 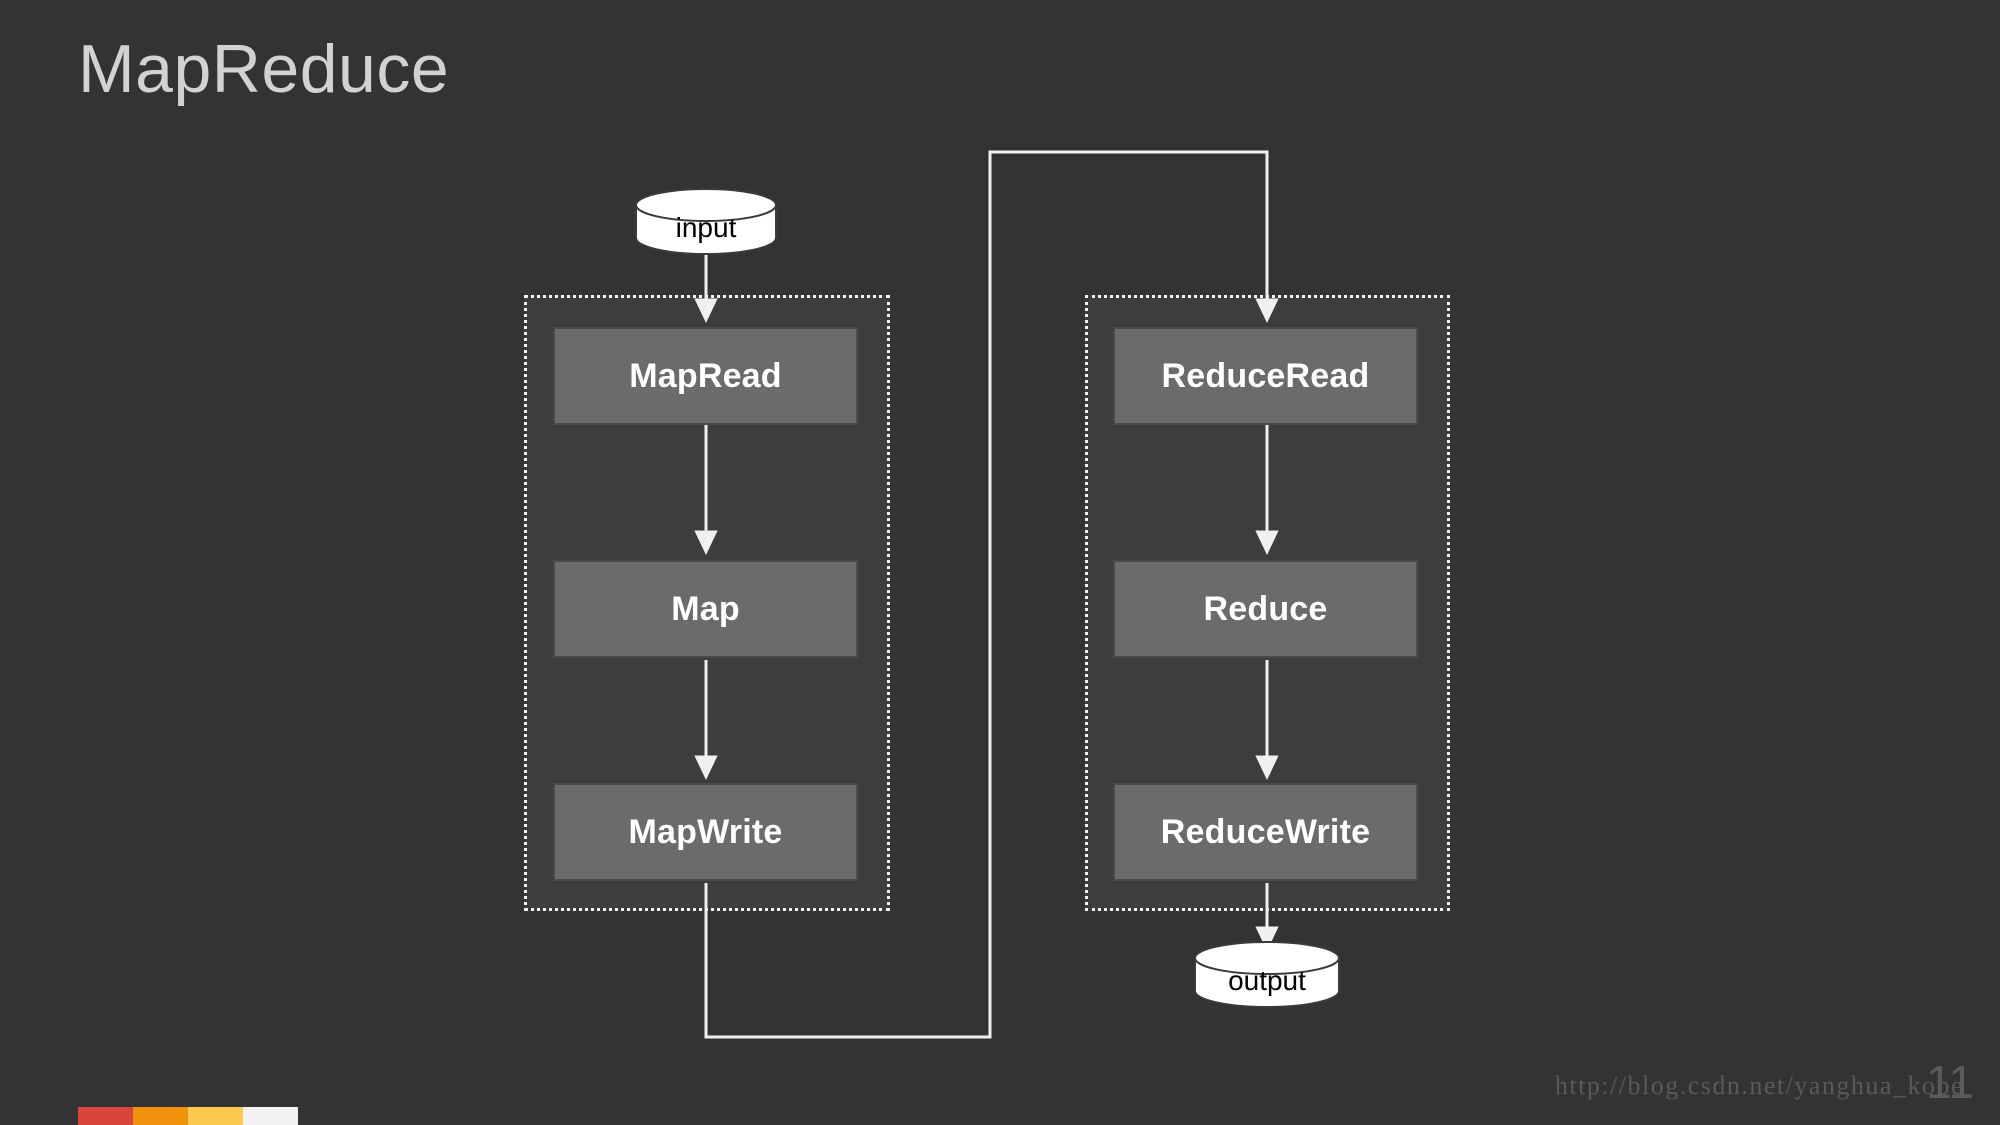 I want to click on watermark-url: http://blog.csdn.net/yanghua_kobe, so click(x=1759, y=1085).